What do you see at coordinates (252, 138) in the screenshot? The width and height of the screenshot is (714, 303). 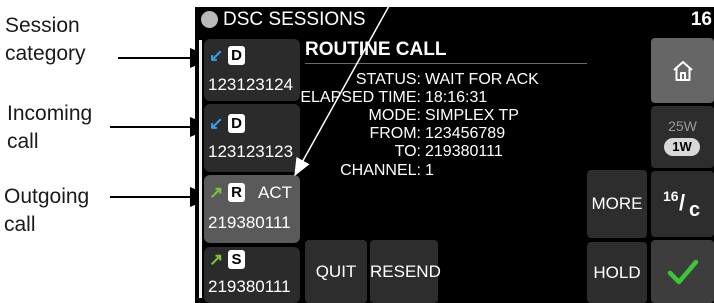 I see `session-item: ↙ D 123123123` at bounding box center [252, 138].